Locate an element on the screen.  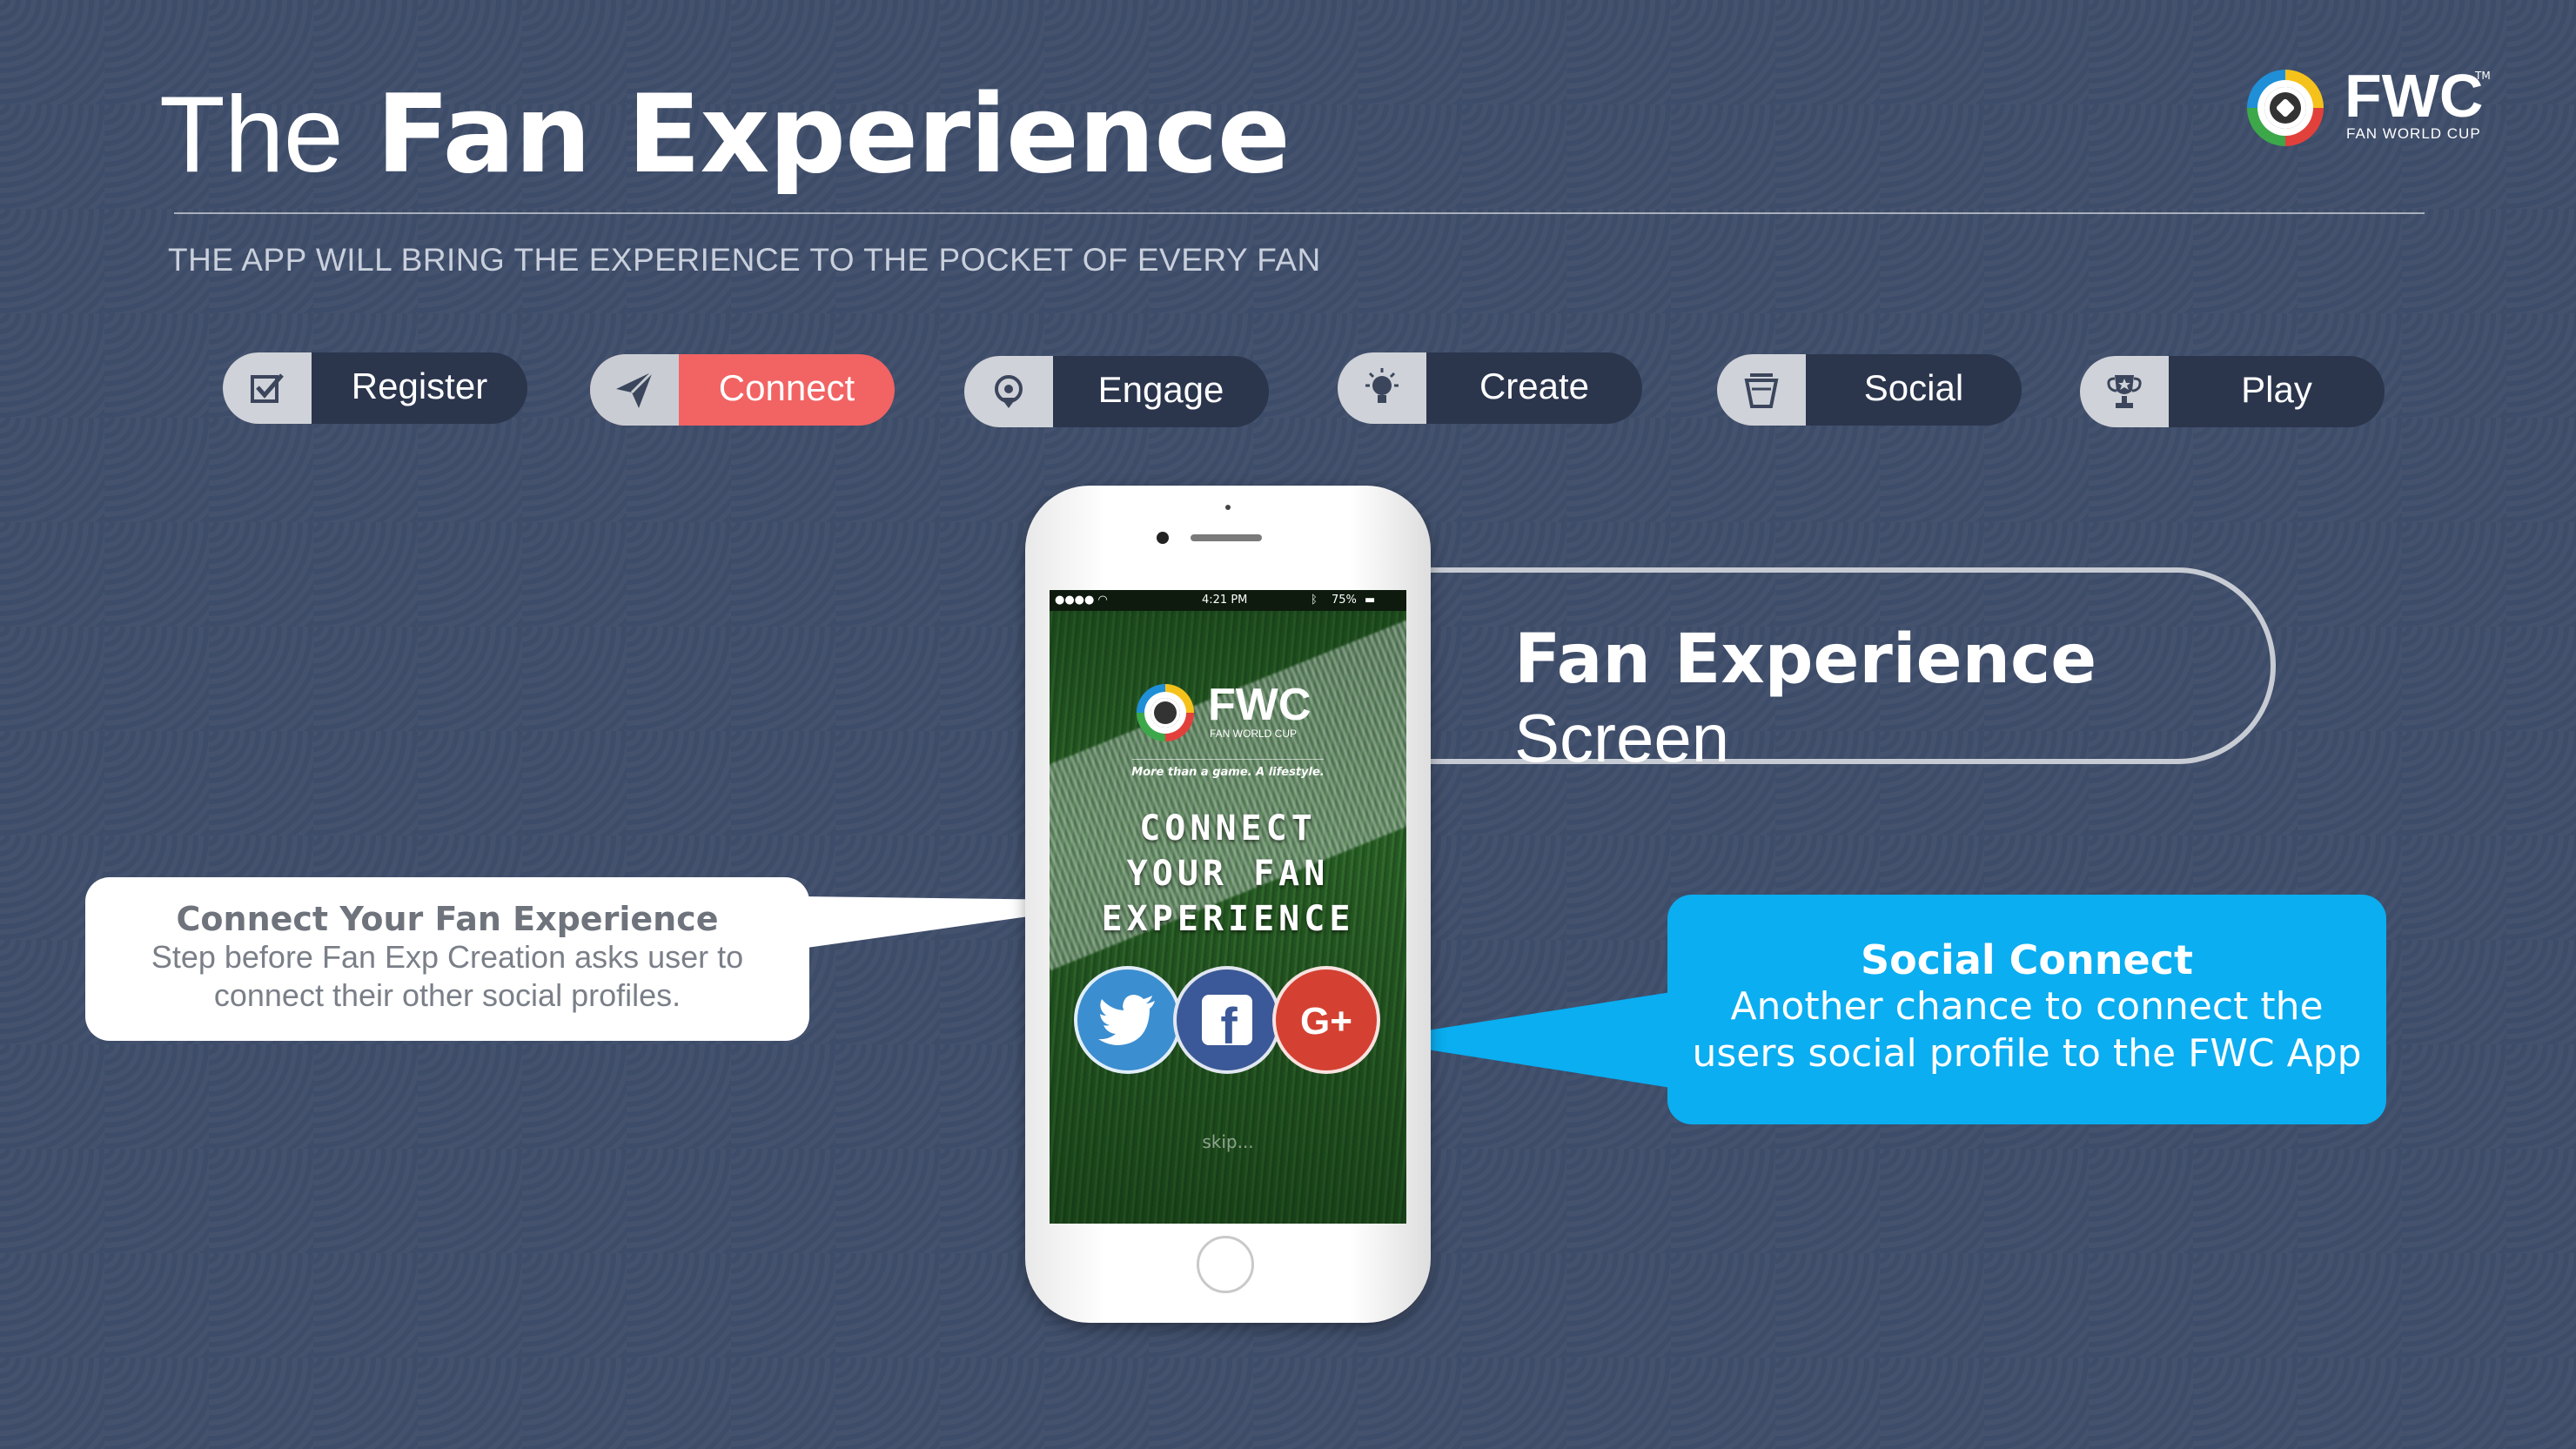
phone-camera is located at coordinates (1163, 538).